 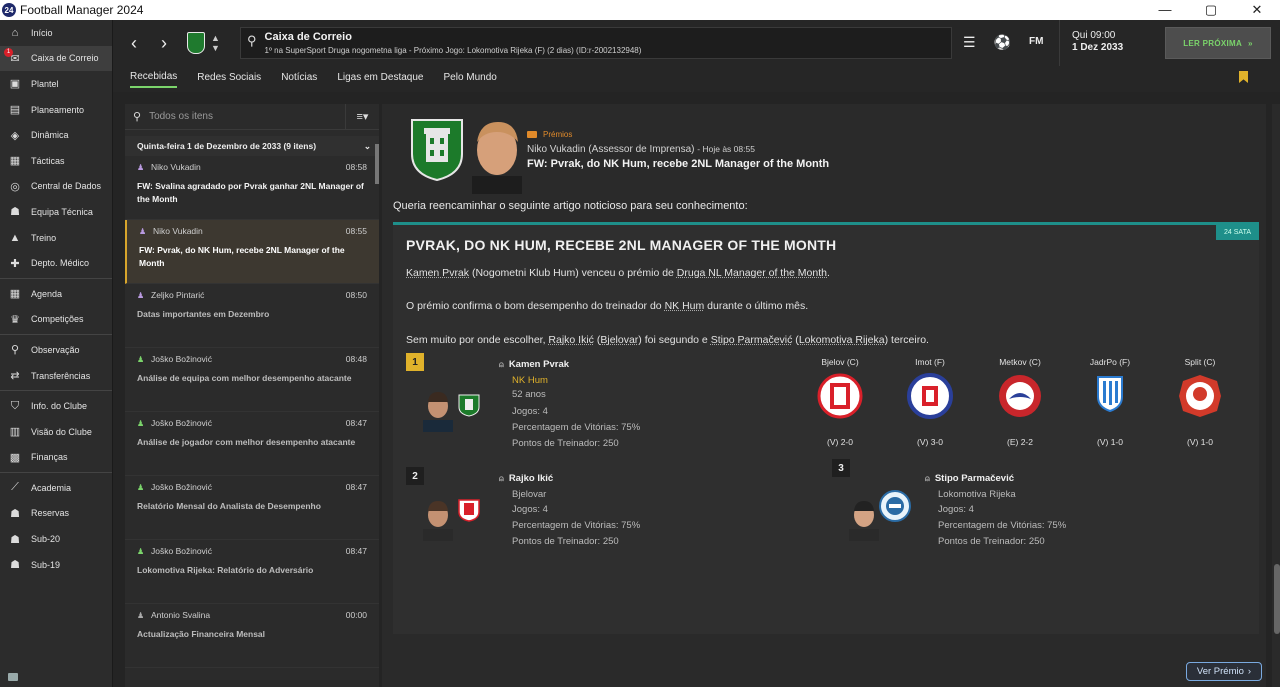 I want to click on maximize-button: ▢, so click(x=1211, y=10).